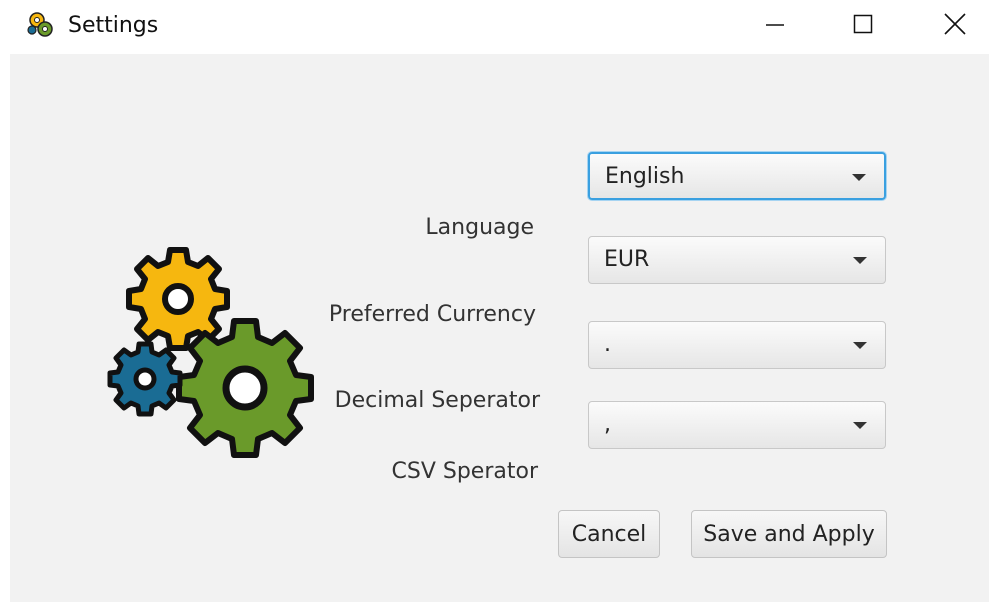 The image size is (989, 602). I want to click on maximize-icon, so click(863, 24).